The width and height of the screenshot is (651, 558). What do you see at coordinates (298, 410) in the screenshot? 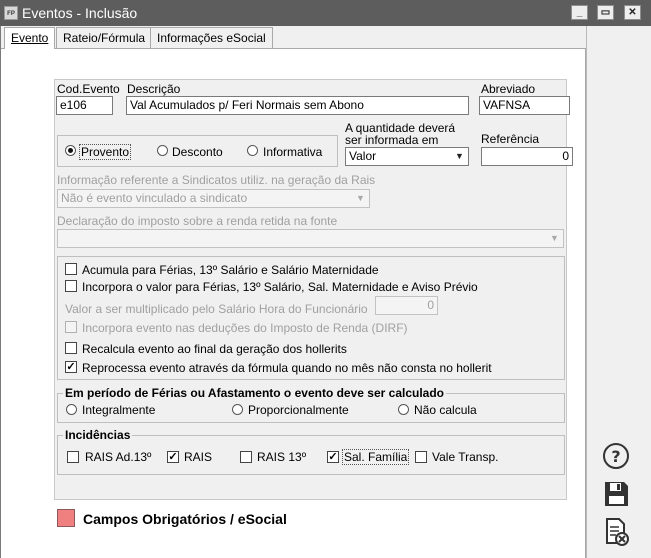
I see `radio-proporcionalmente-label: Proporcionalmente` at bounding box center [298, 410].